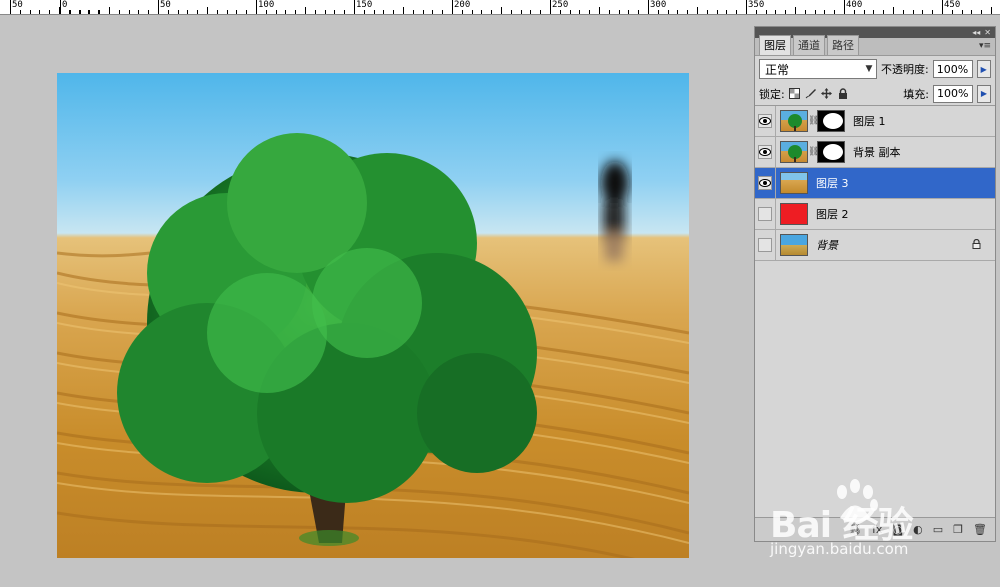 The width and height of the screenshot is (1000, 587). Describe the element at coordinates (875, 94) in the screenshot. I see `lock-fill-row: 锁定: 填充: 100% ▶` at that location.